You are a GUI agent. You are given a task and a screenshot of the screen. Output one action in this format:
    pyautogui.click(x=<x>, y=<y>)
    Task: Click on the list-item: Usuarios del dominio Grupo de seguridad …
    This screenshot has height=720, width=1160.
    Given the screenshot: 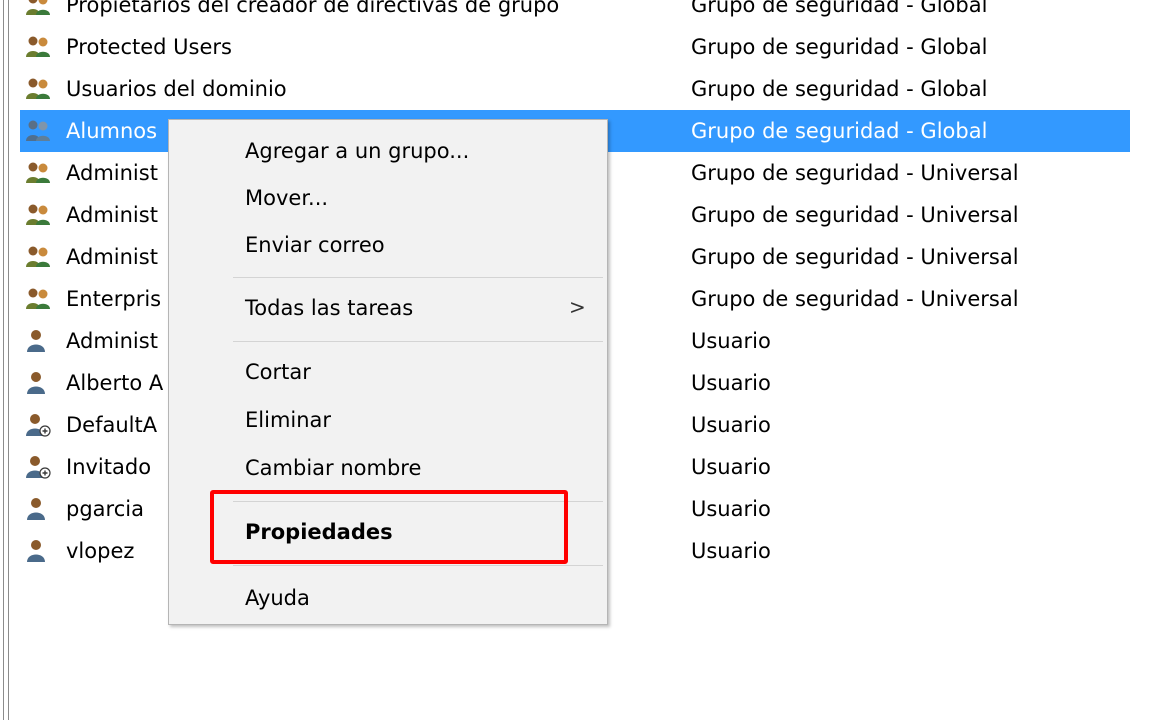 What is the action you would take?
    pyautogui.click(x=575, y=89)
    